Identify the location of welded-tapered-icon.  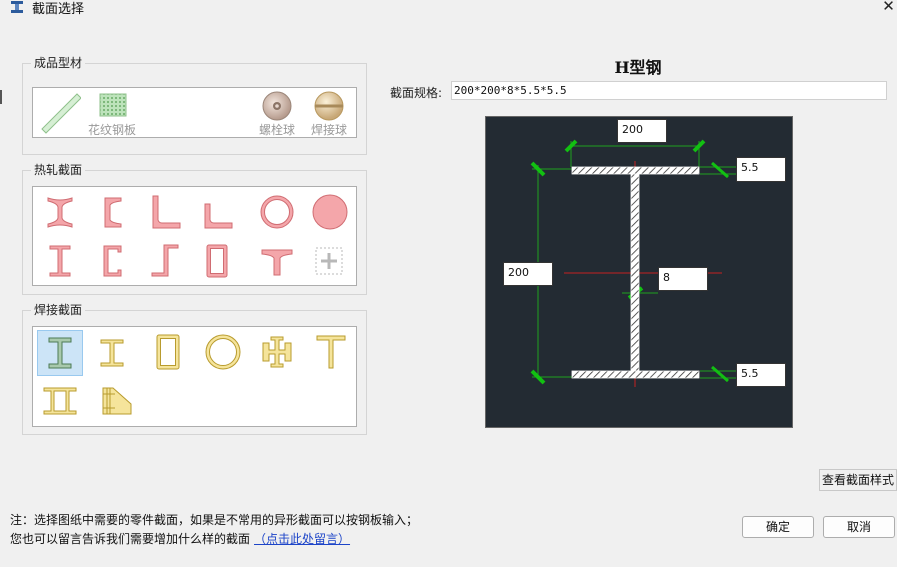
(113, 402).